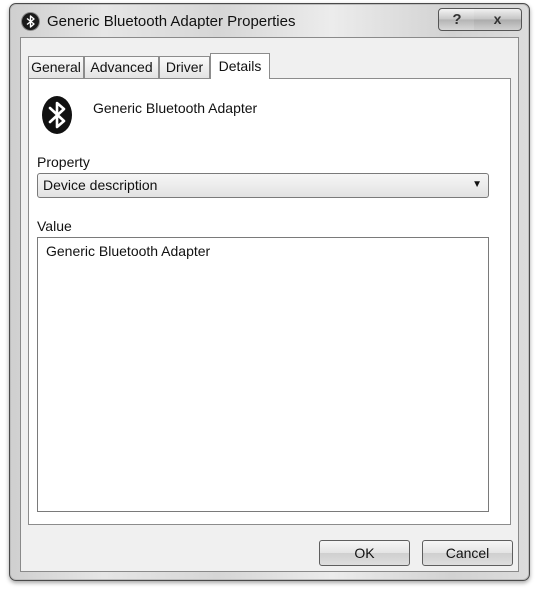  I want to click on property-selected: Device description, so click(100, 185).